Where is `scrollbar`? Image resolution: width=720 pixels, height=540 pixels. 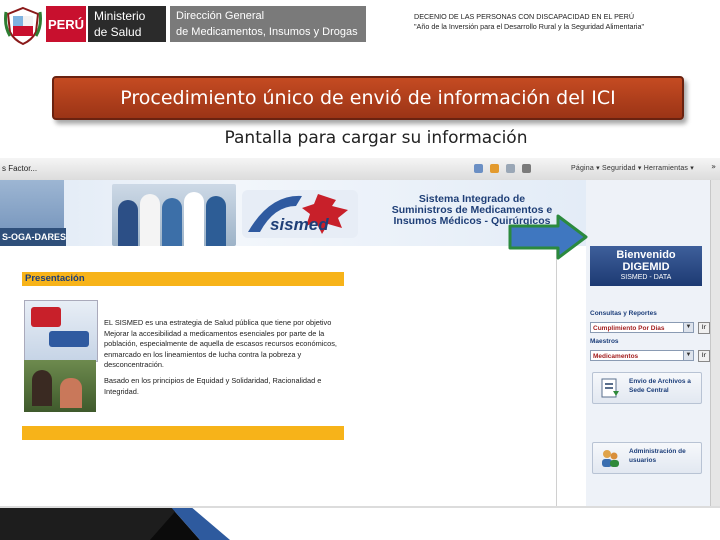 scrollbar is located at coordinates (715, 343).